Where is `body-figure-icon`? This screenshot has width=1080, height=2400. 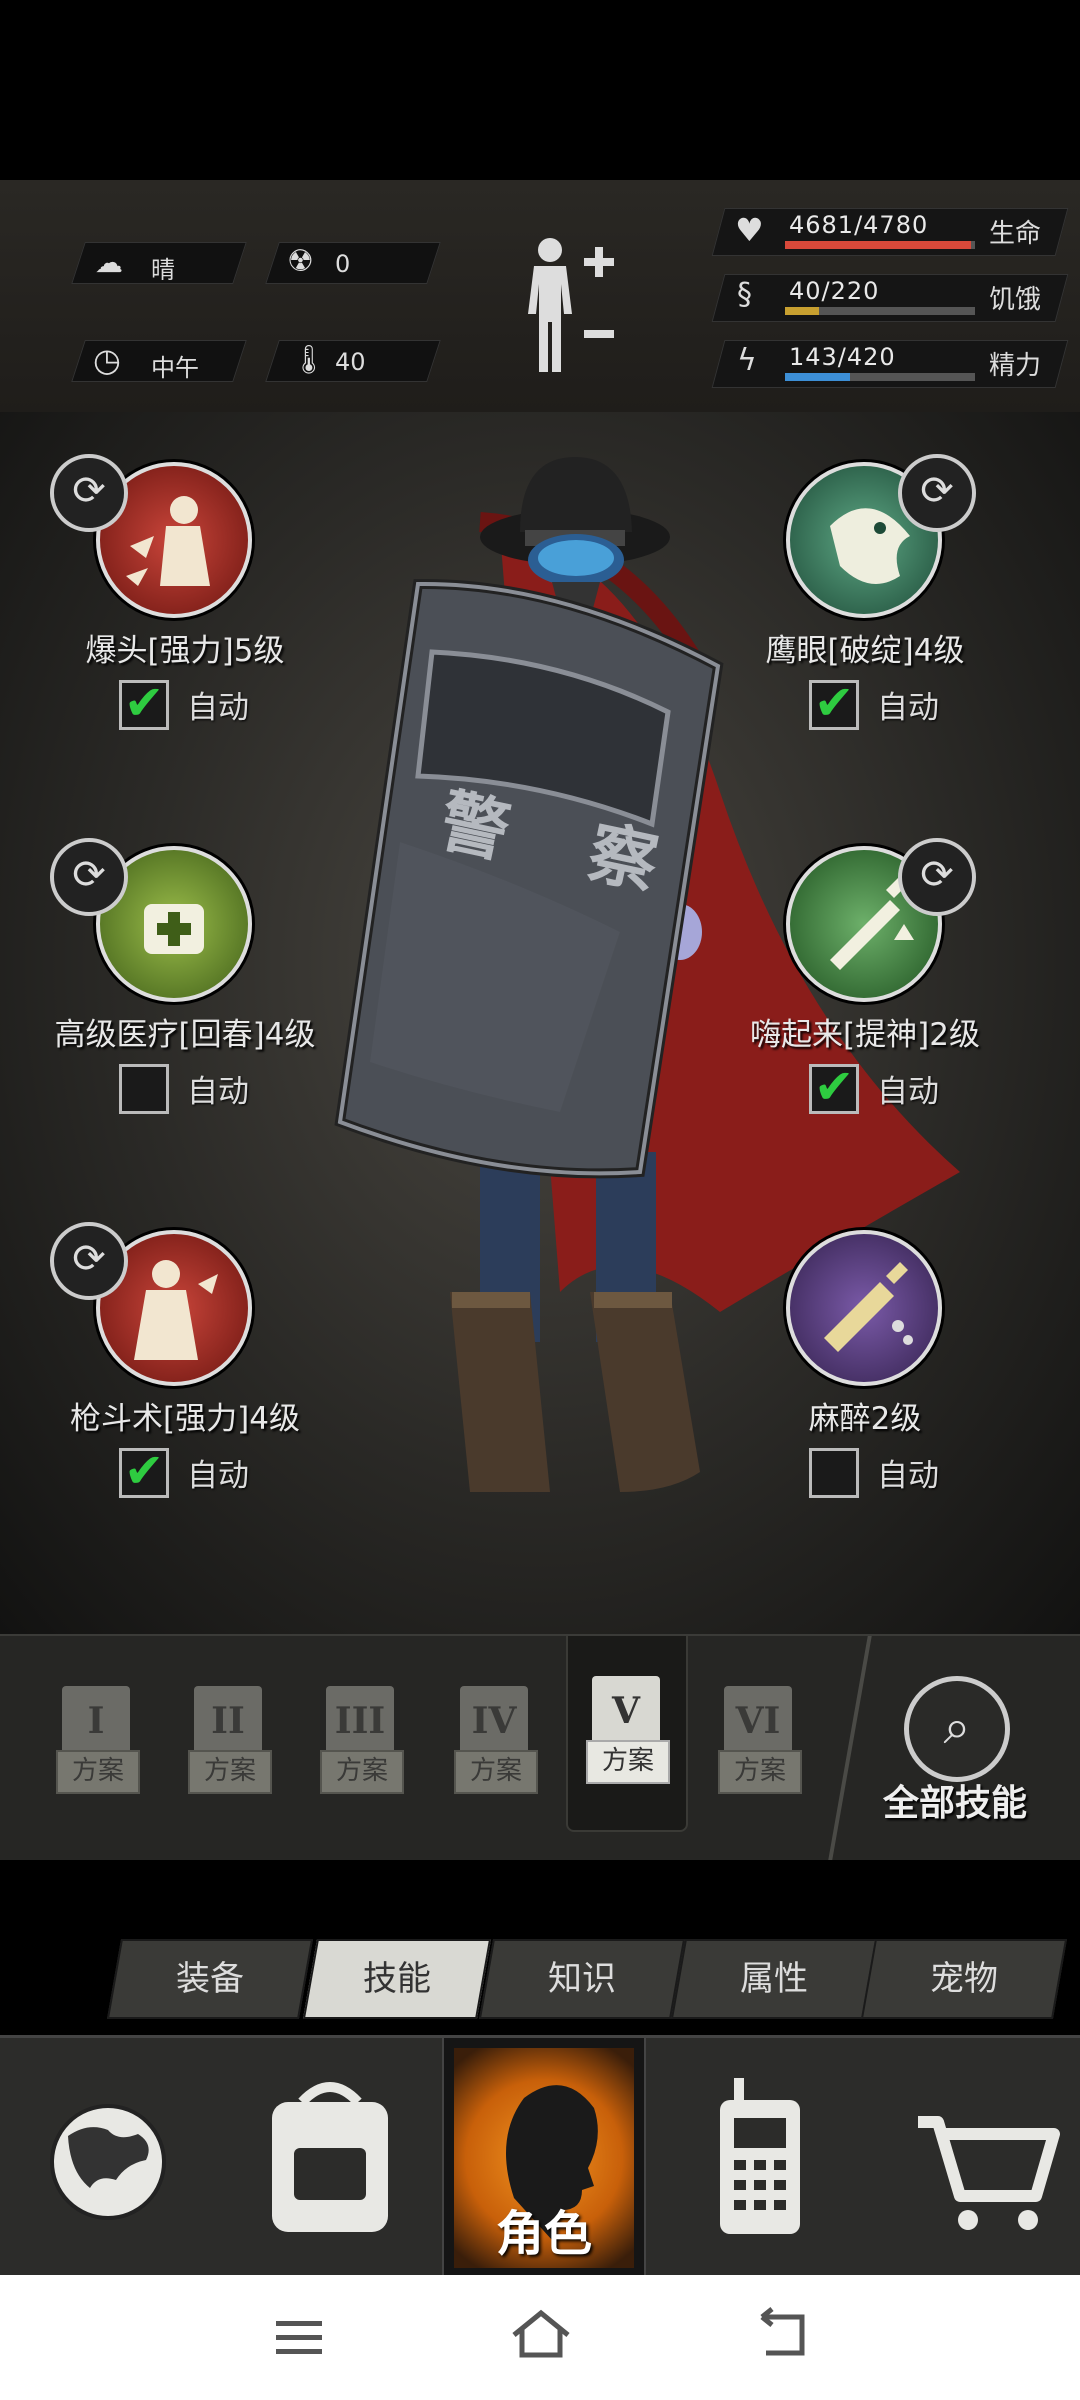 body-figure-icon is located at coordinates (571, 305).